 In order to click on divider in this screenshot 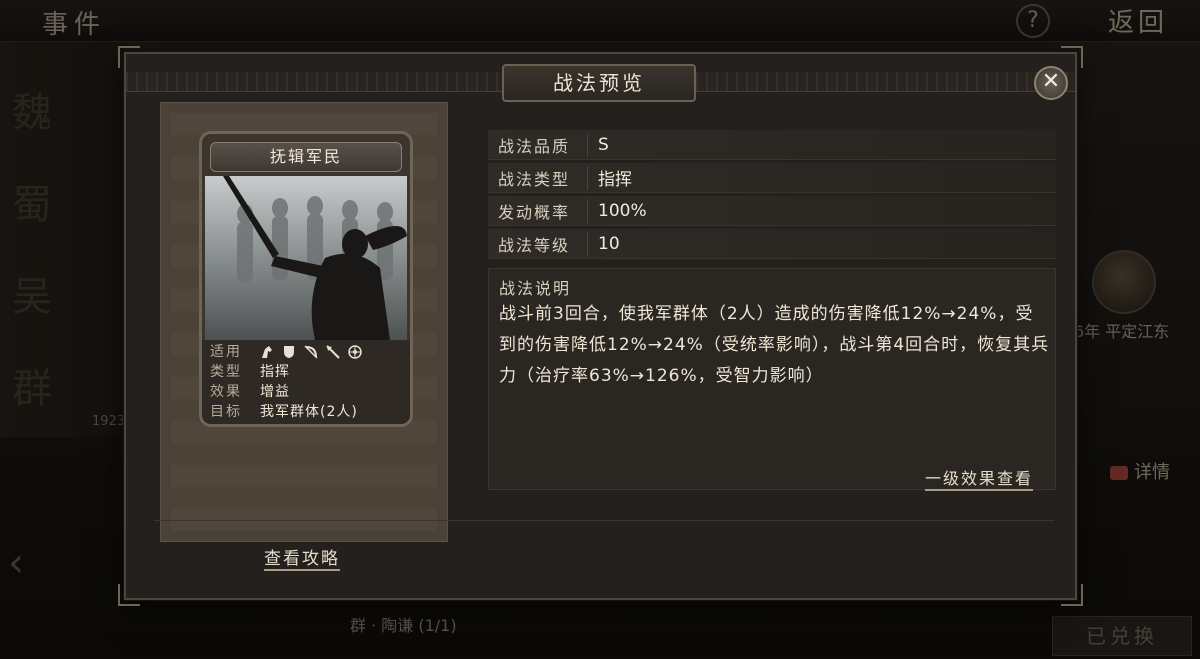, I will do `click(604, 520)`.